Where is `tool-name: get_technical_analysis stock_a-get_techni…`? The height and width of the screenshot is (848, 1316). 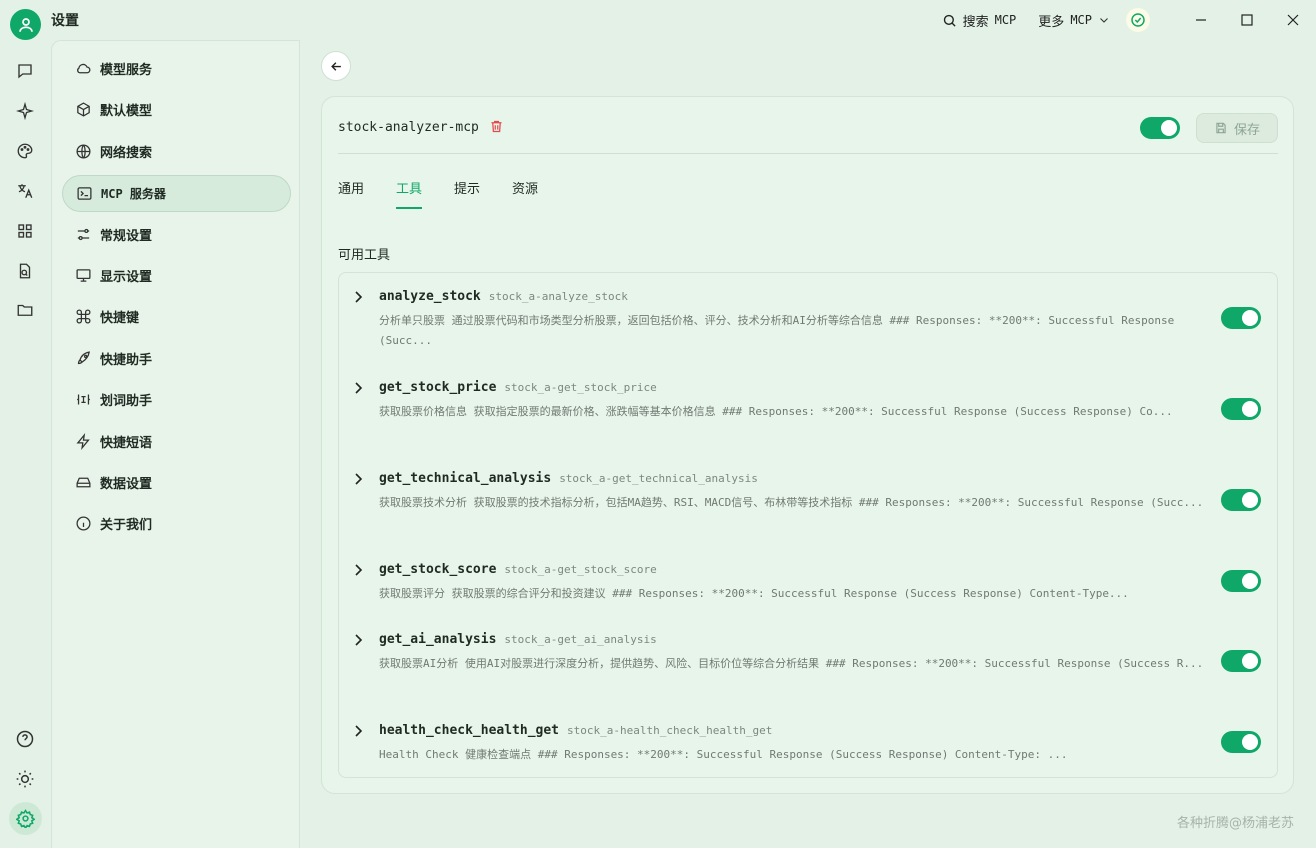
tool-name: get_technical_analysis stock_a-get_techni… is located at coordinates (568, 478).